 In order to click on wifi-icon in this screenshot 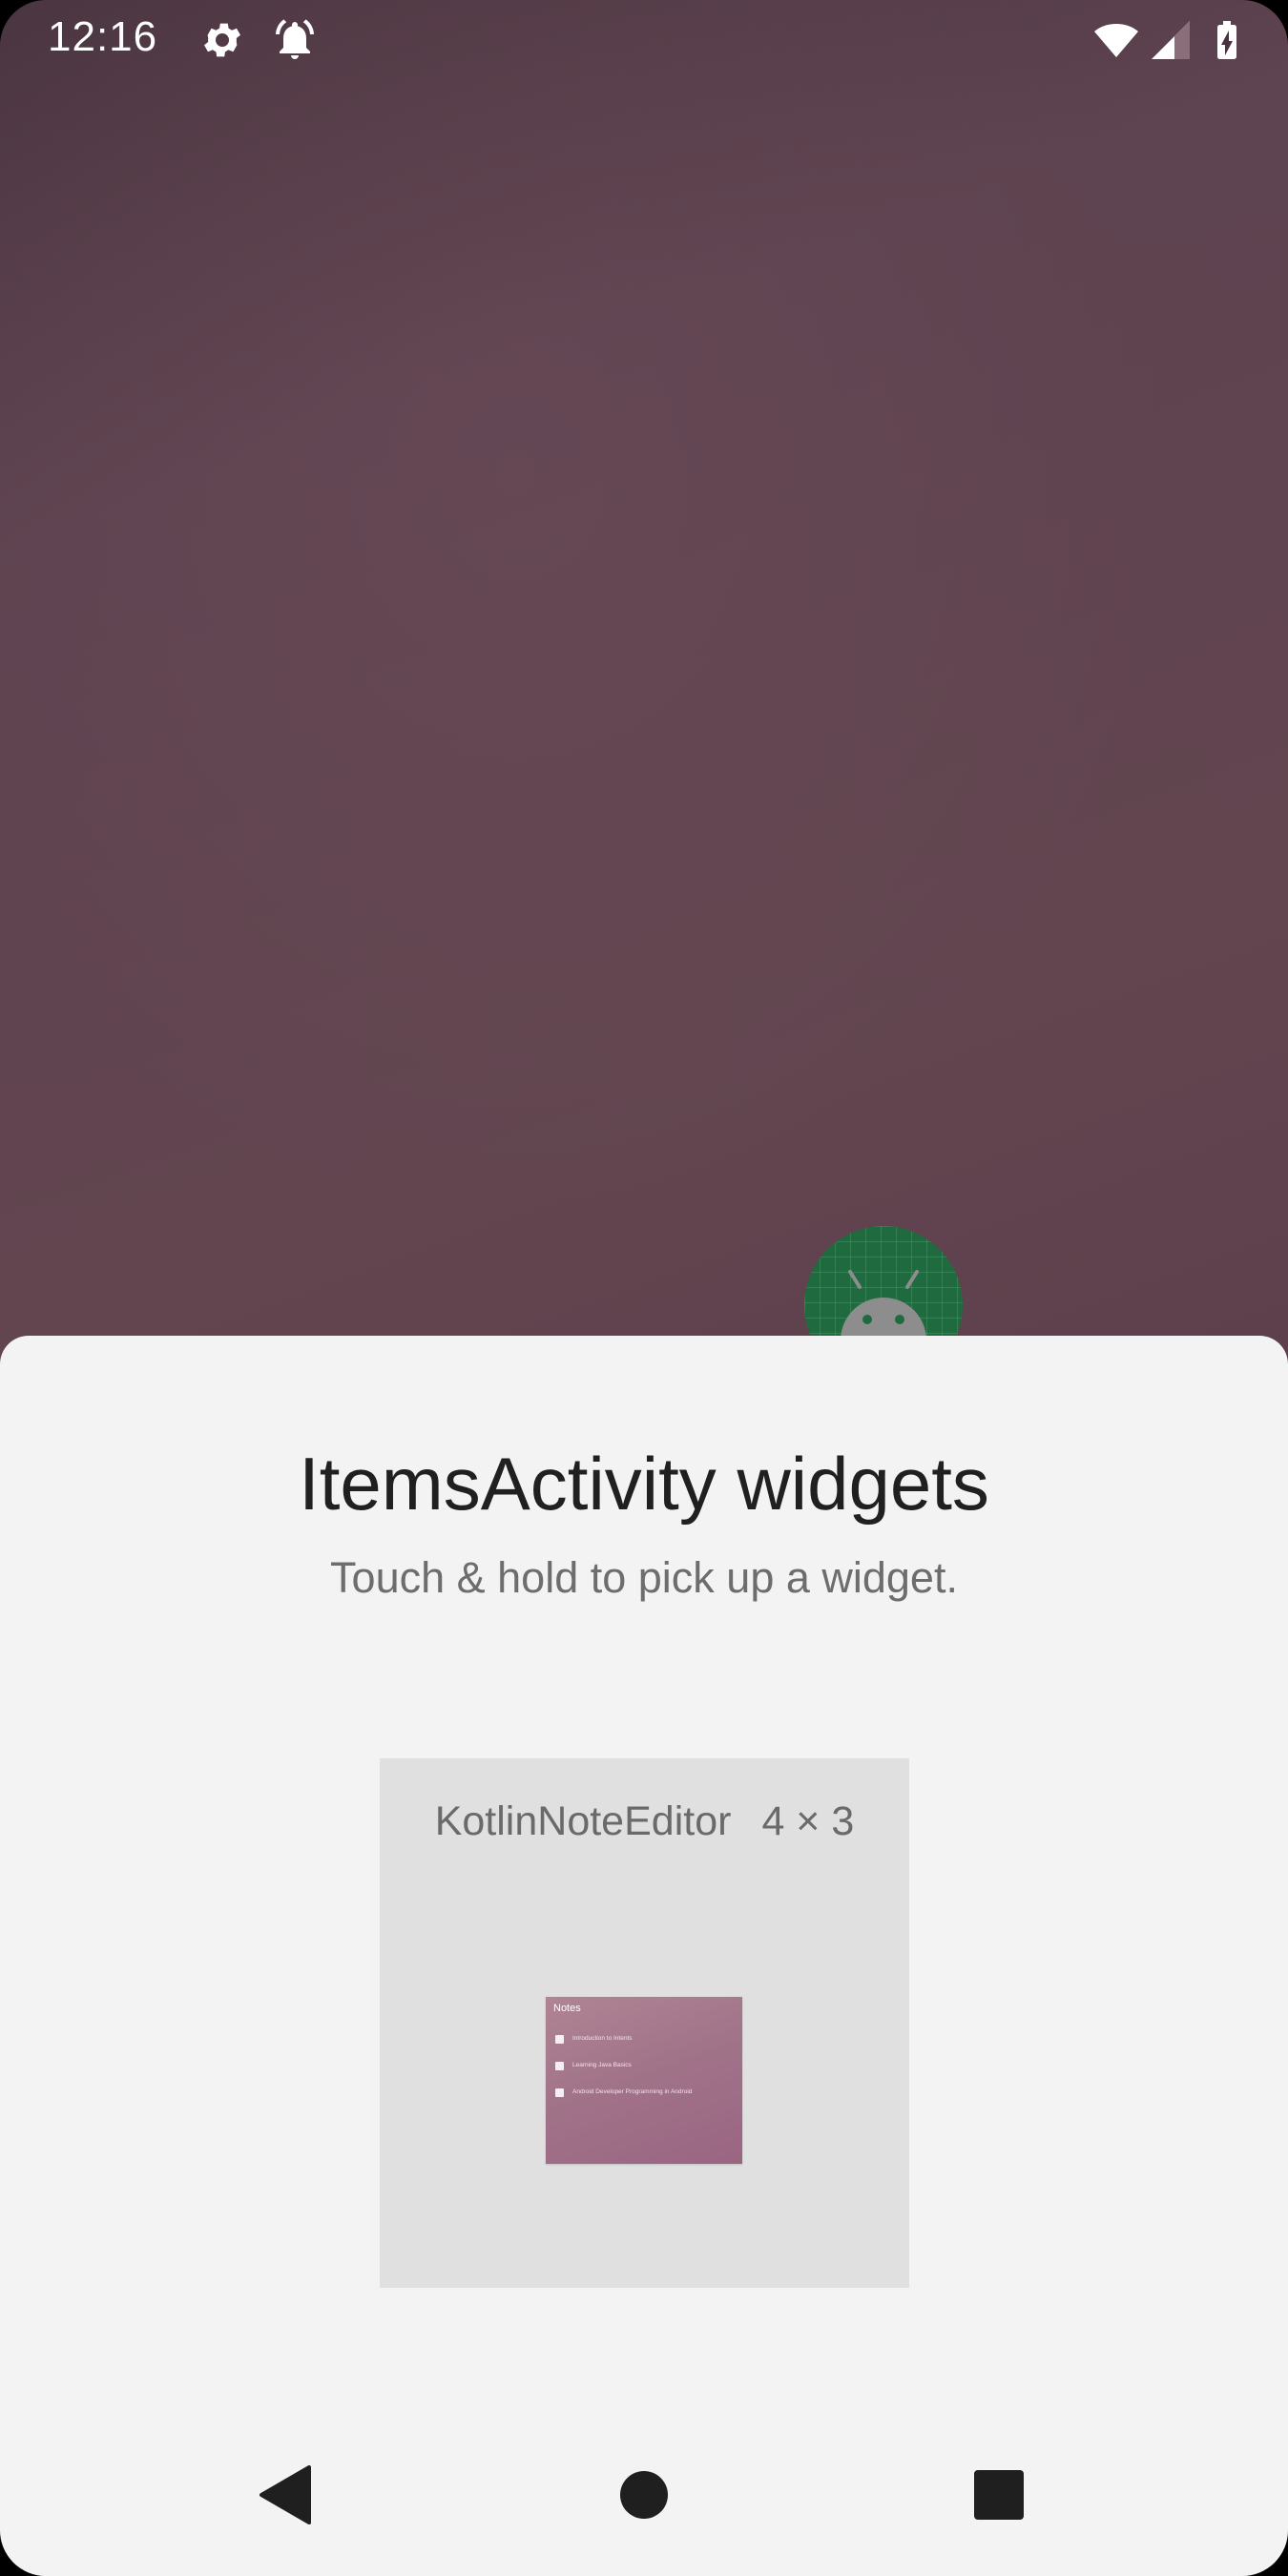, I will do `click(1116, 40)`.